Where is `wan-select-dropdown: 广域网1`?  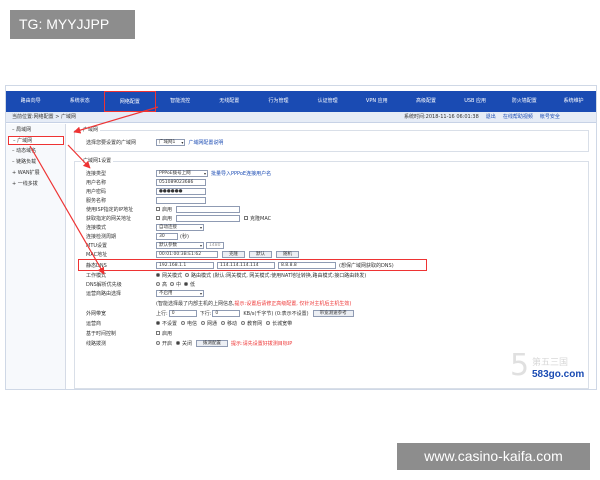 wan-select-dropdown: 广域网1 is located at coordinates (171, 142).